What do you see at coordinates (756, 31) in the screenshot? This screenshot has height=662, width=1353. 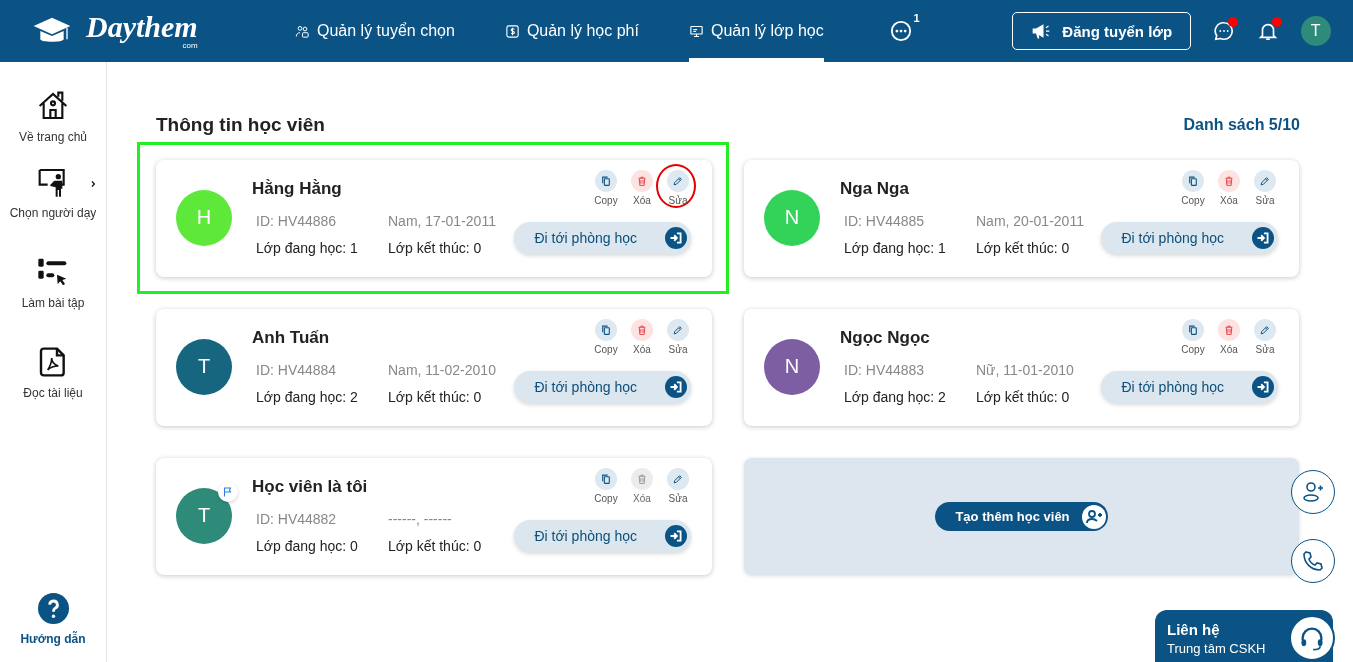 I see `nav-tab: Quản lý lớp học` at bounding box center [756, 31].